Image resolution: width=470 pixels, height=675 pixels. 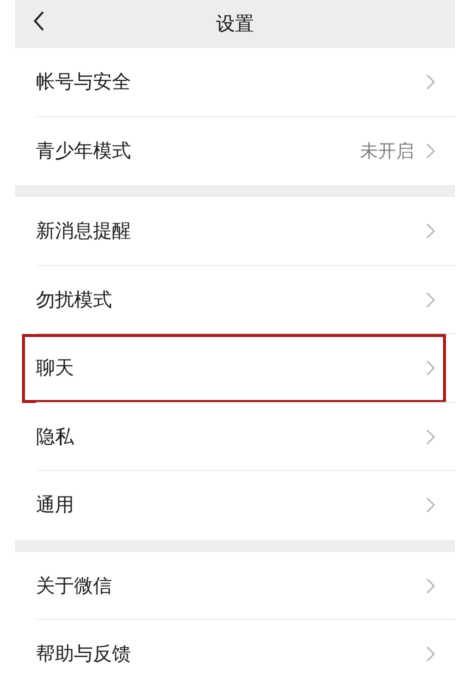 I want to click on settings-row: 聊天, so click(x=235, y=368).